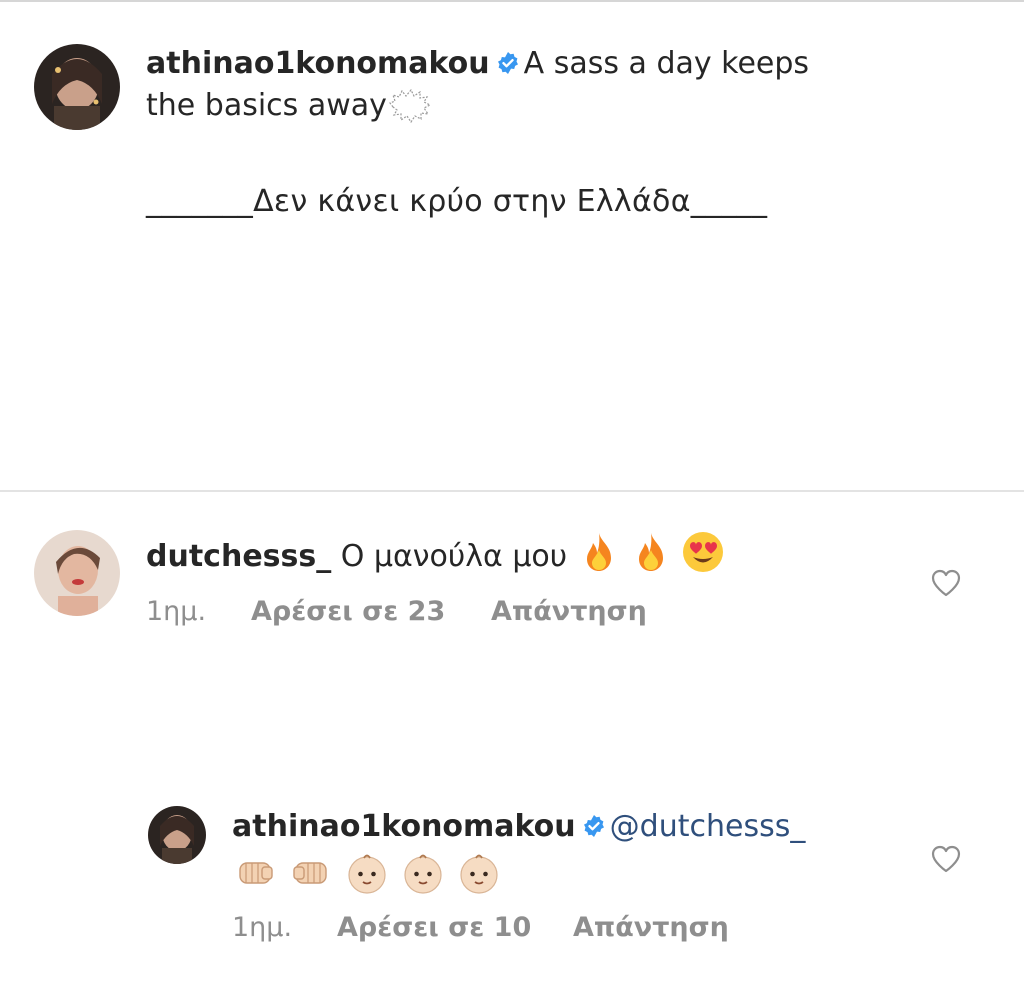  Describe the element at coordinates (77, 87) in the screenshot. I see `post-author-avatar` at that location.